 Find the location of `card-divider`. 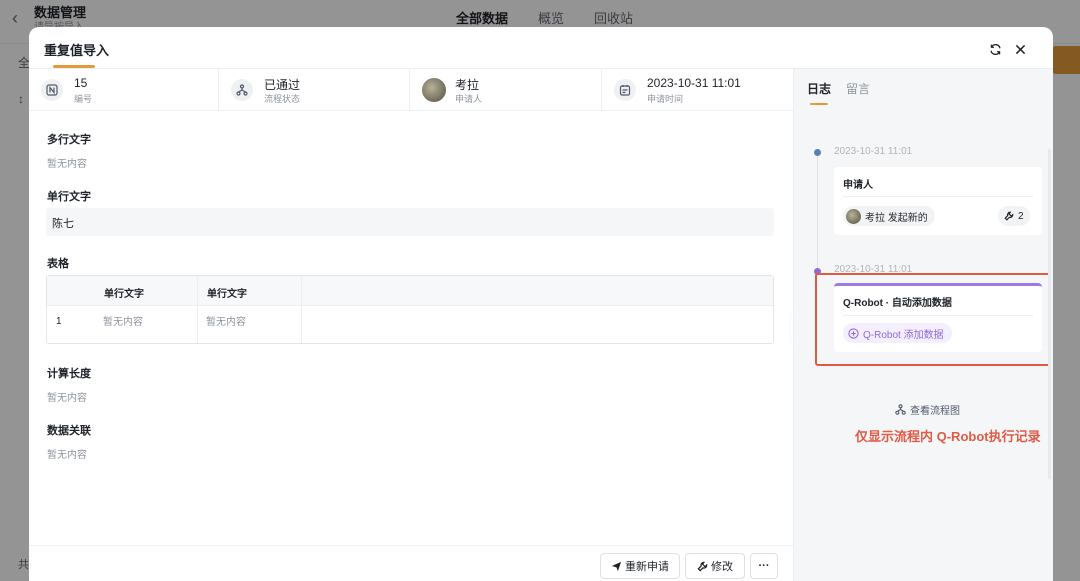

card-divider is located at coordinates (938, 196).